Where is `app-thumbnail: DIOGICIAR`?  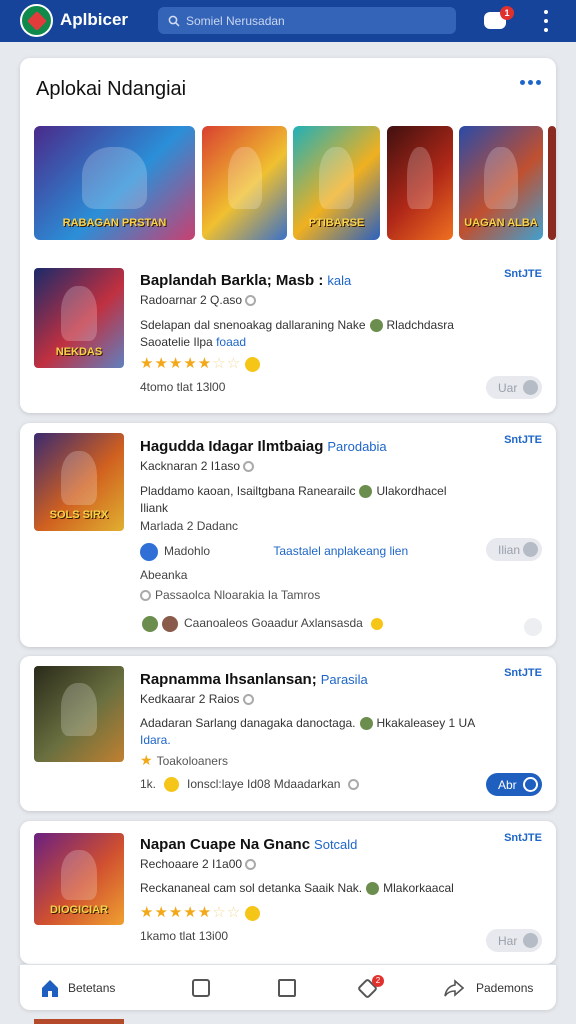
app-thumbnail: DIOGICIAR is located at coordinates (79, 879).